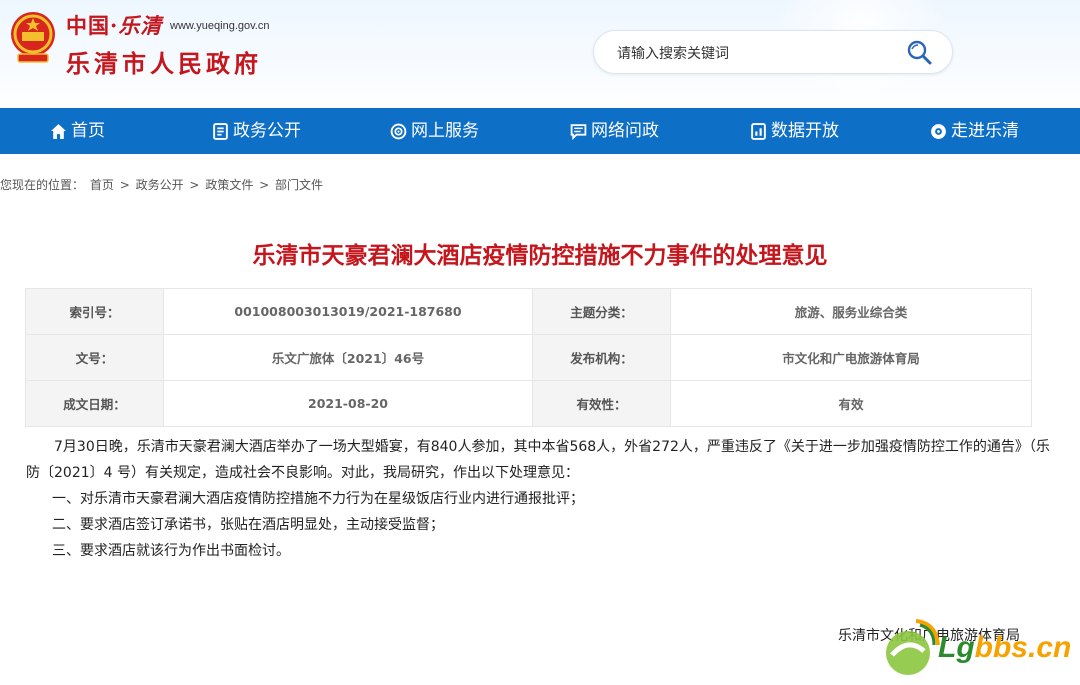  Describe the element at coordinates (913, 647) in the screenshot. I see `watermark-leaf-icon` at that location.